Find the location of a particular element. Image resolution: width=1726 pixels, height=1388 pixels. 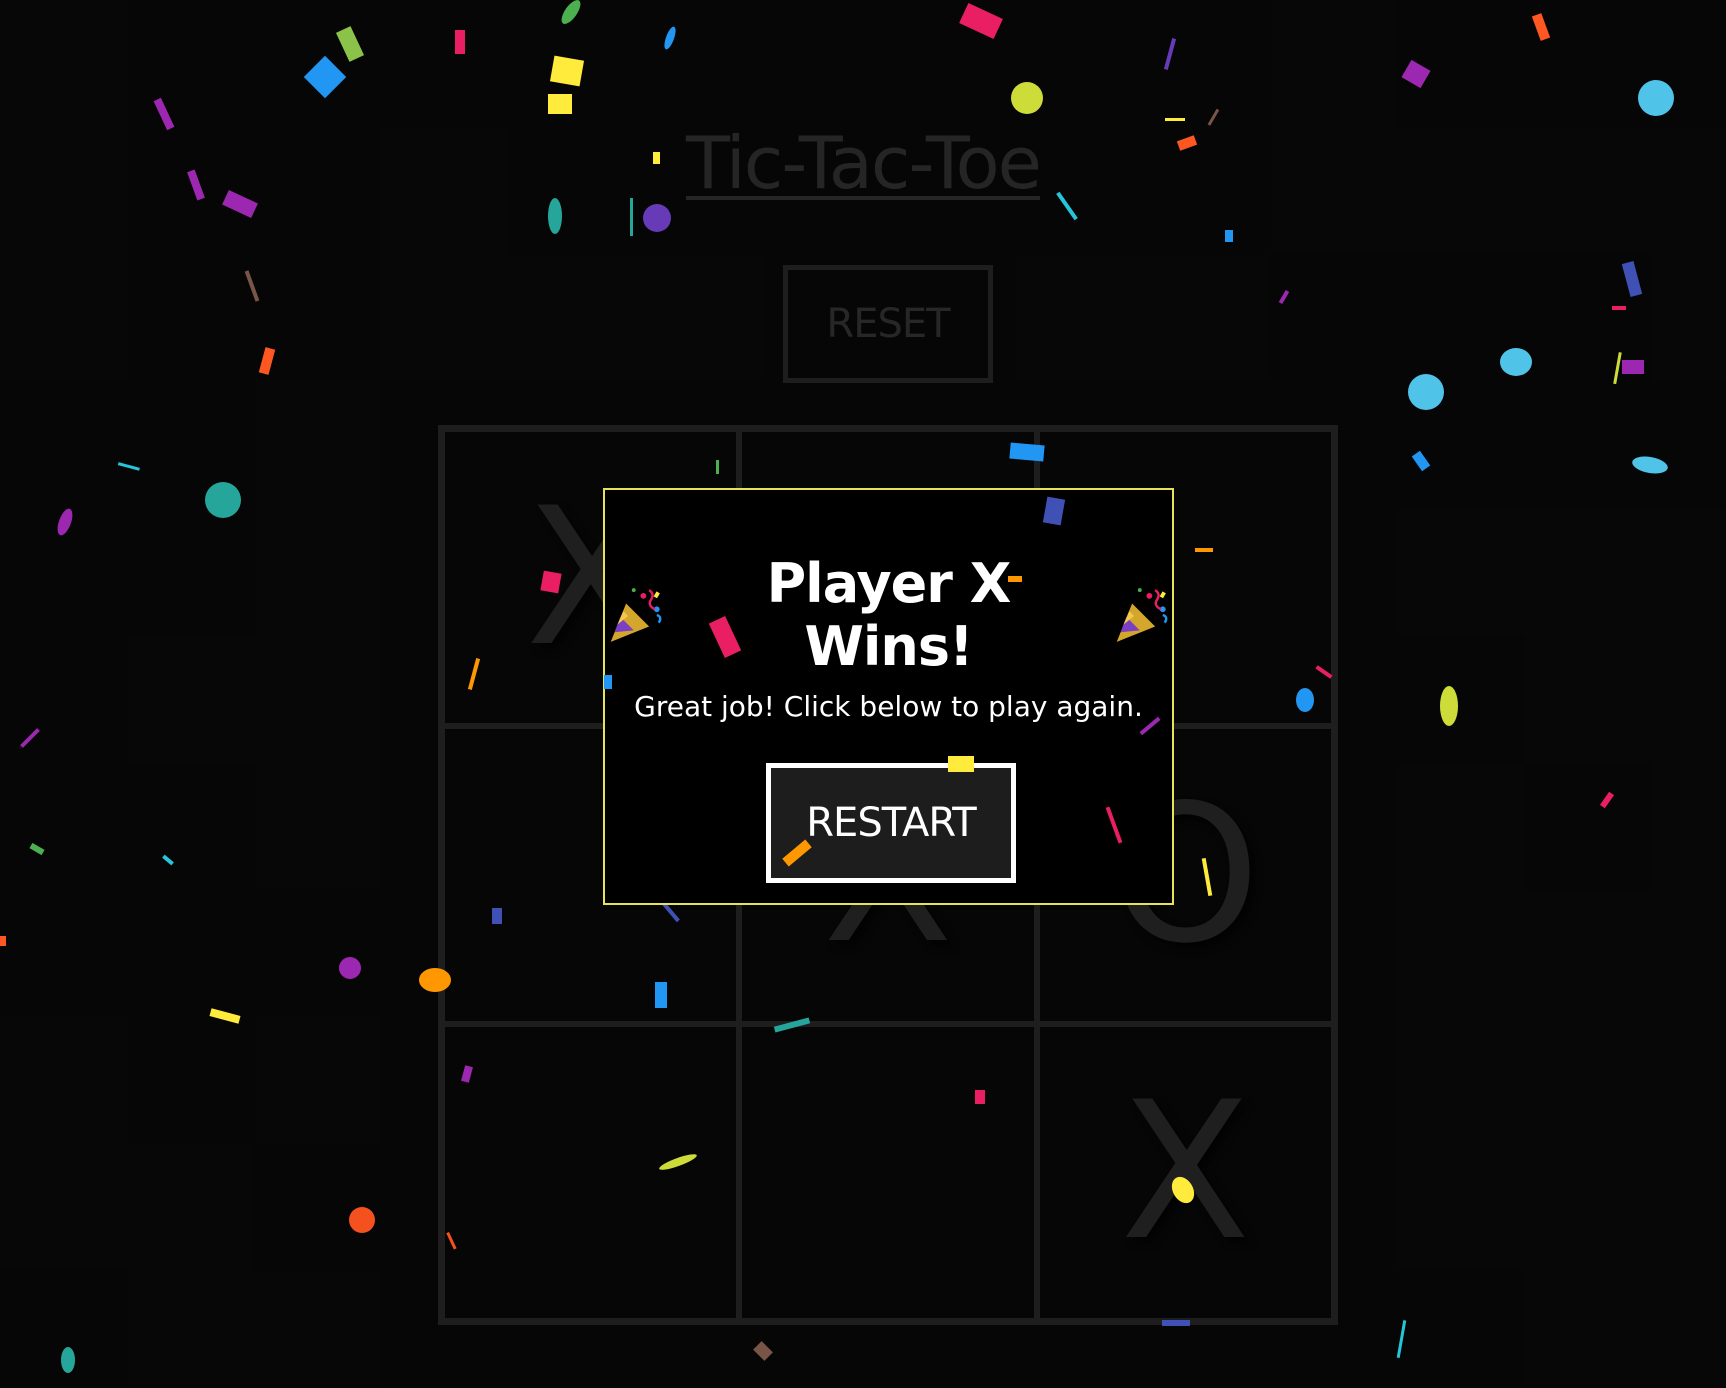

modal-message: Great job! Click below to play again. is located at coordinates (888, 706).